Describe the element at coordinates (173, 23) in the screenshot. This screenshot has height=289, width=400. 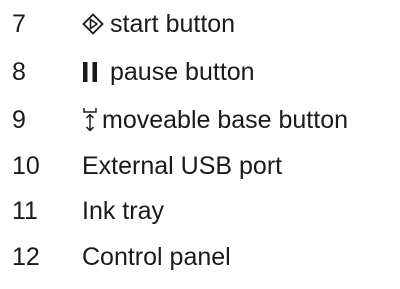
I see `item-label: start button` at that location.